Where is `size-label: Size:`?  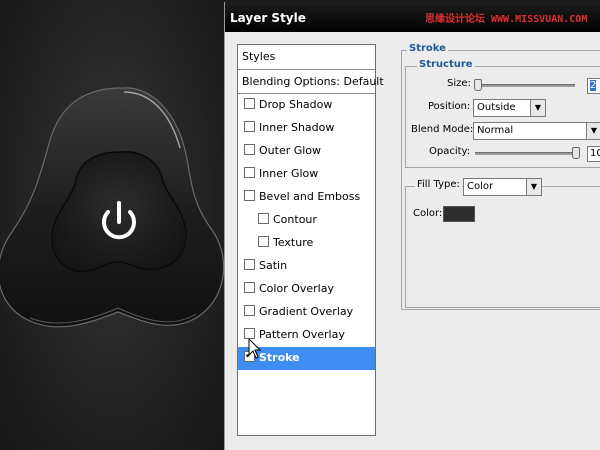
size-label: Size: is located at coordinates (459, 83).